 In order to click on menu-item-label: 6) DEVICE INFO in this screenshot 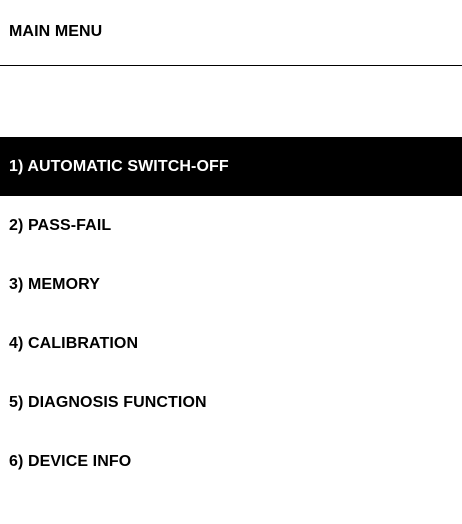, I will do `click(70, 461)`.